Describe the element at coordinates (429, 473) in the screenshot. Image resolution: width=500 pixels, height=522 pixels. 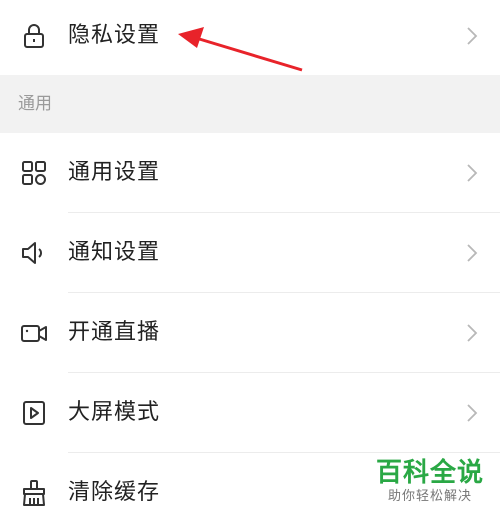
I see `watermark-title: 百科全说` at that location.